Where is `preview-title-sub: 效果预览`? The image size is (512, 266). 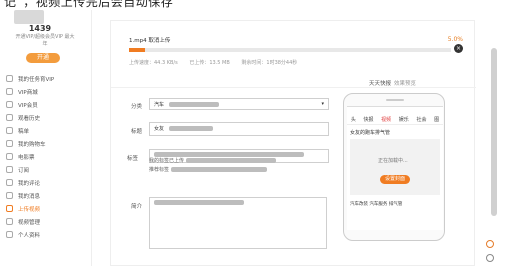
preview-title-sub: 效果预览 is located at coordinates (405, 84).